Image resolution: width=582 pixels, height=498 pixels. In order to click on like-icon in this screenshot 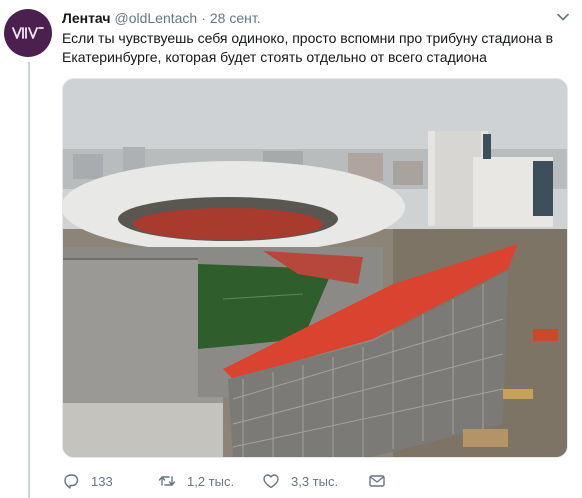, I will do `click(271, 481)`.